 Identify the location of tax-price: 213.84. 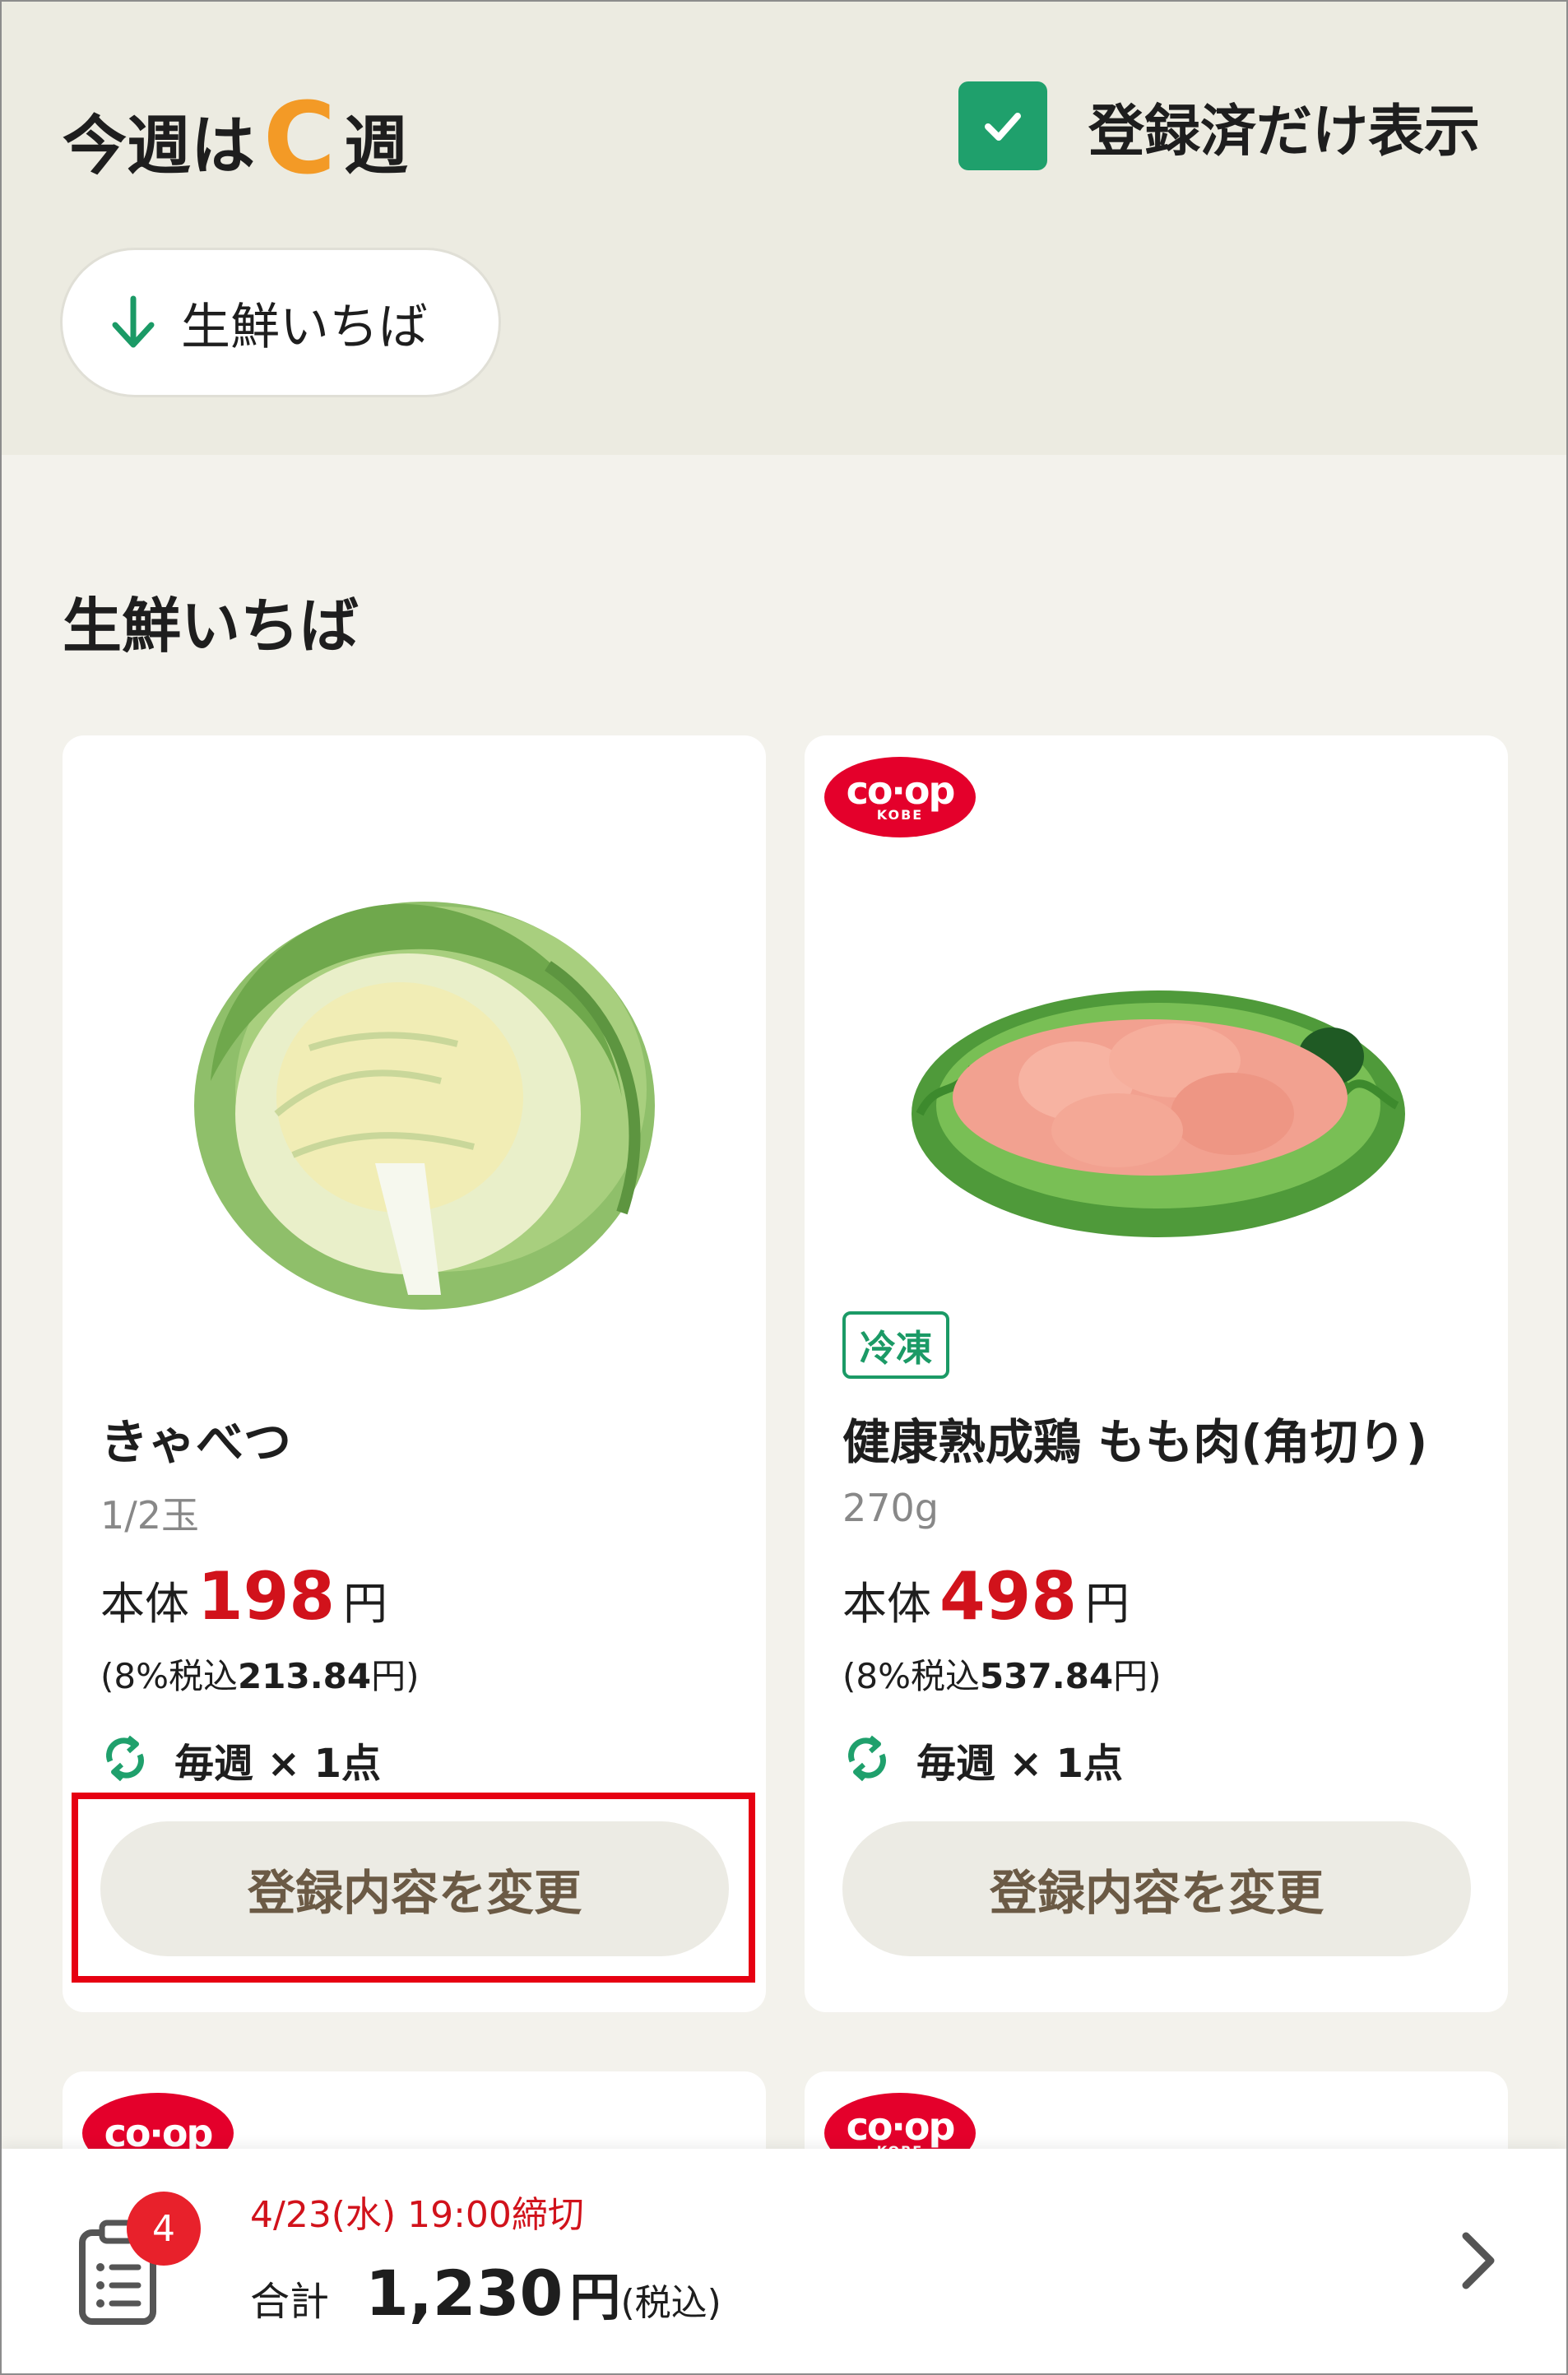
(305, 1676).